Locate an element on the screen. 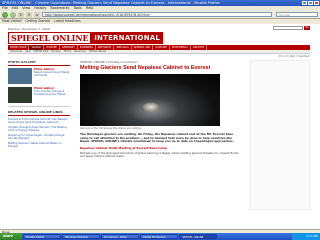 The width and height of the screenshot is (320, 240). taskbar-item: Mozilla Firefox is located at coordinates (42, 236).